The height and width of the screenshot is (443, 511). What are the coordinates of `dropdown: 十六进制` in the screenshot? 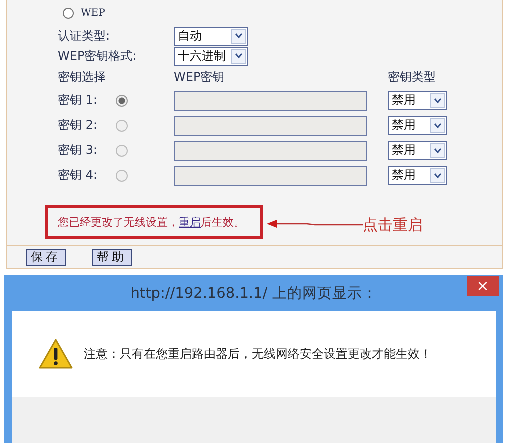 It's located at (211, 56).